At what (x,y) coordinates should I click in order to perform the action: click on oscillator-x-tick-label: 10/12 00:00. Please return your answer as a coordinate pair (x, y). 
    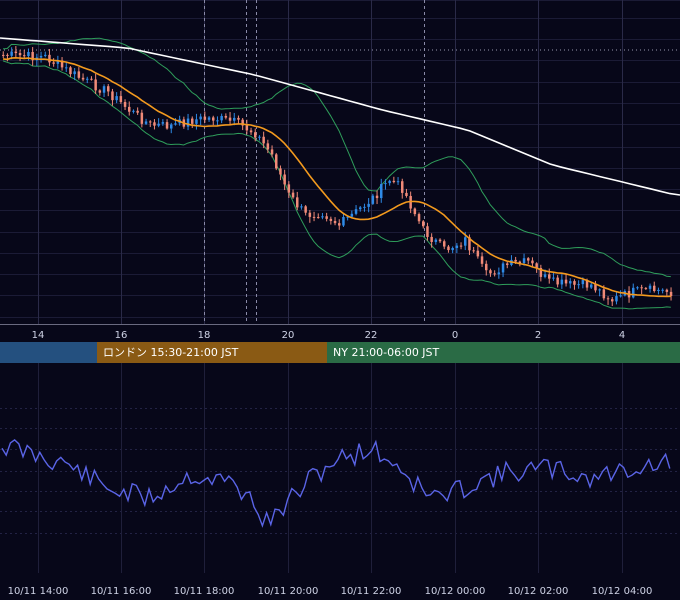
    Looking at the image, I should click on (455, 591).